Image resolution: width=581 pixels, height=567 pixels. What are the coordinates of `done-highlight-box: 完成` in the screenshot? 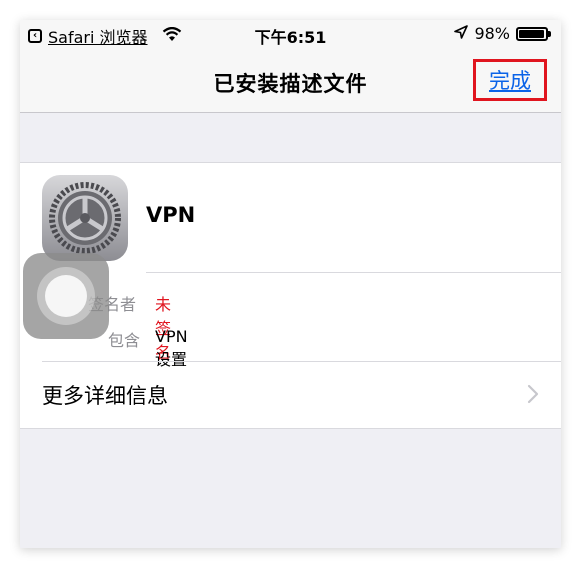 It's located at (510, 80).